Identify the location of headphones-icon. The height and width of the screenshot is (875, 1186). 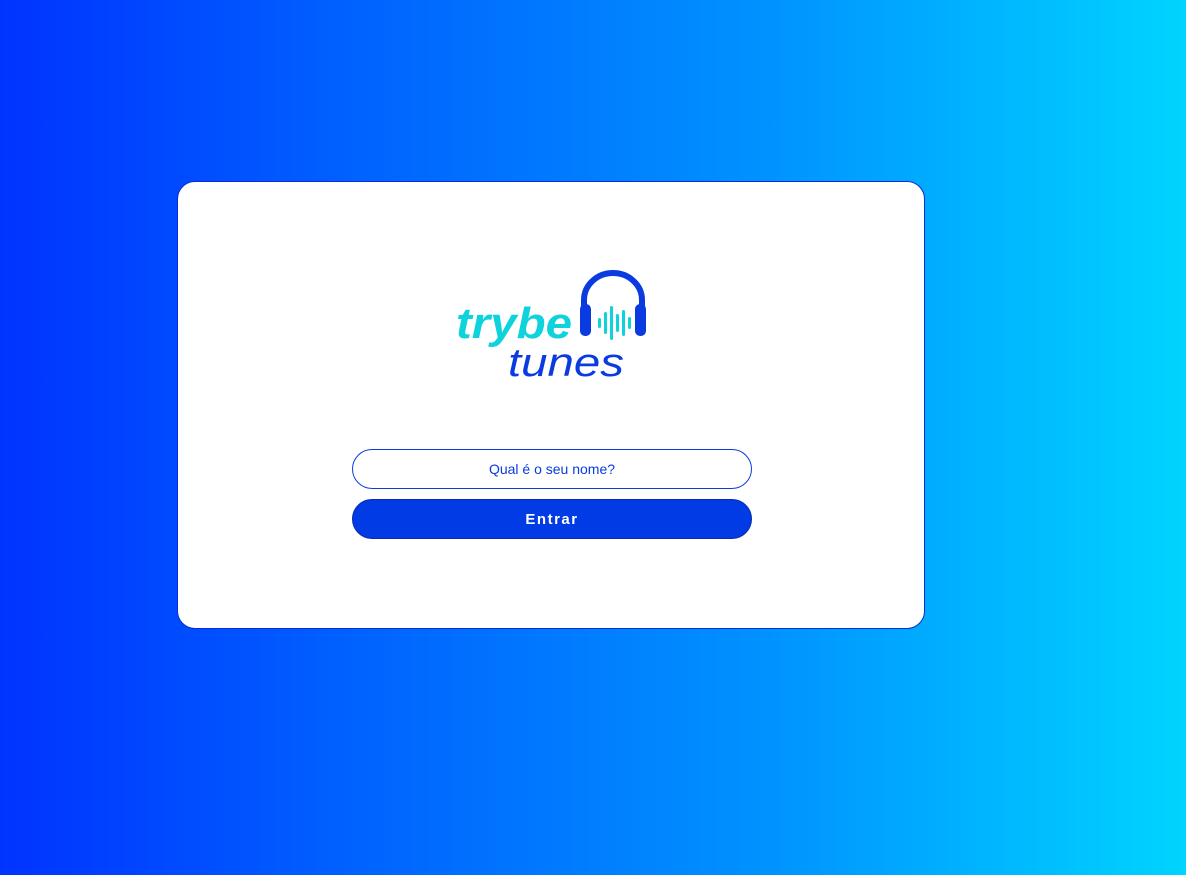
(613, 305).